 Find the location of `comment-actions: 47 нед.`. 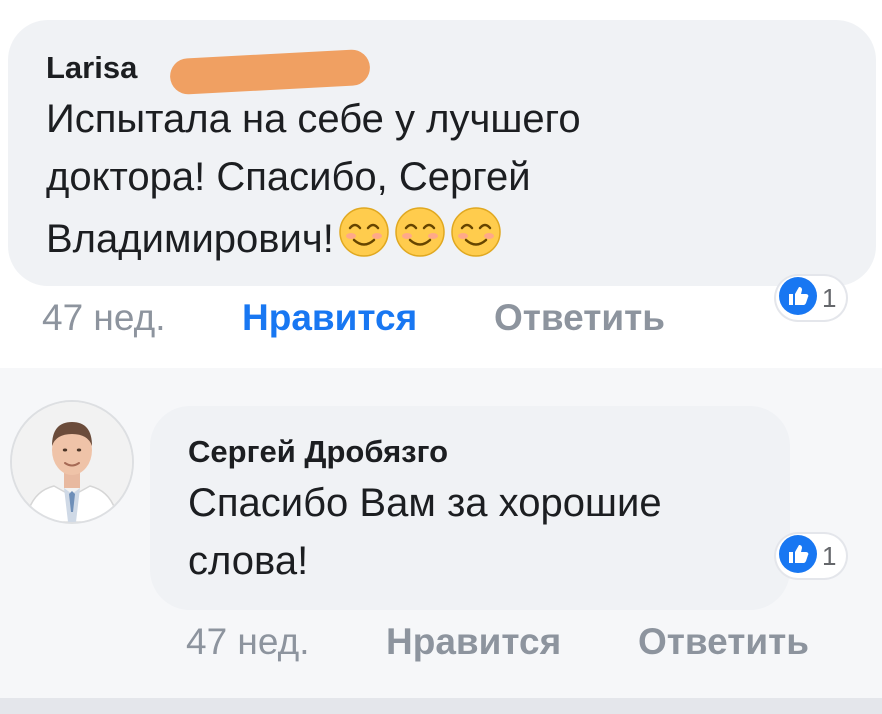

comment-actions: 47 нед. is located at coordinates (104, 318).